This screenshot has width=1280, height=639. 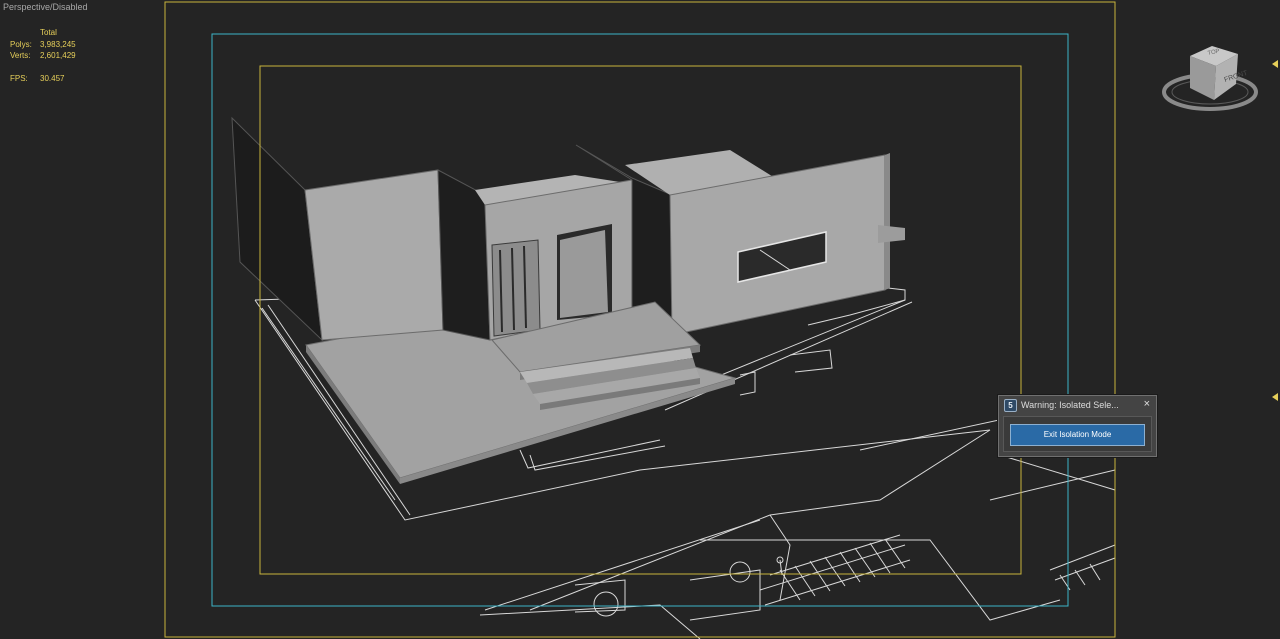 I want to click on stats-fps-row: FPS: 30.457, so click(x=43, y=79).